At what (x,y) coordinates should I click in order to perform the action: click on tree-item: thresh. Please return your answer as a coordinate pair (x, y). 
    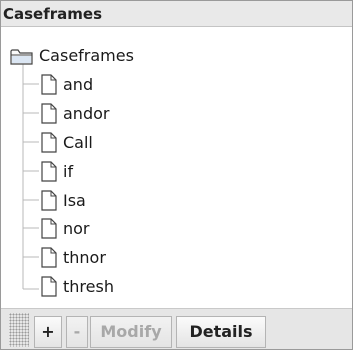
    Looking at the image, I should click on (116, 287).